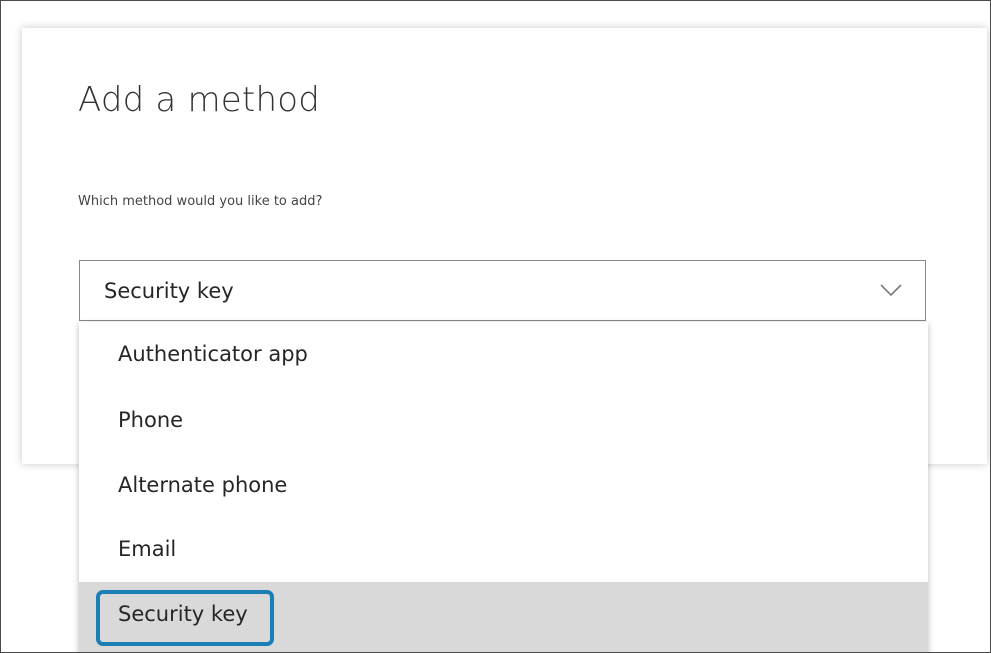  I want to click on option-phone: Phone, so click(503, 420).